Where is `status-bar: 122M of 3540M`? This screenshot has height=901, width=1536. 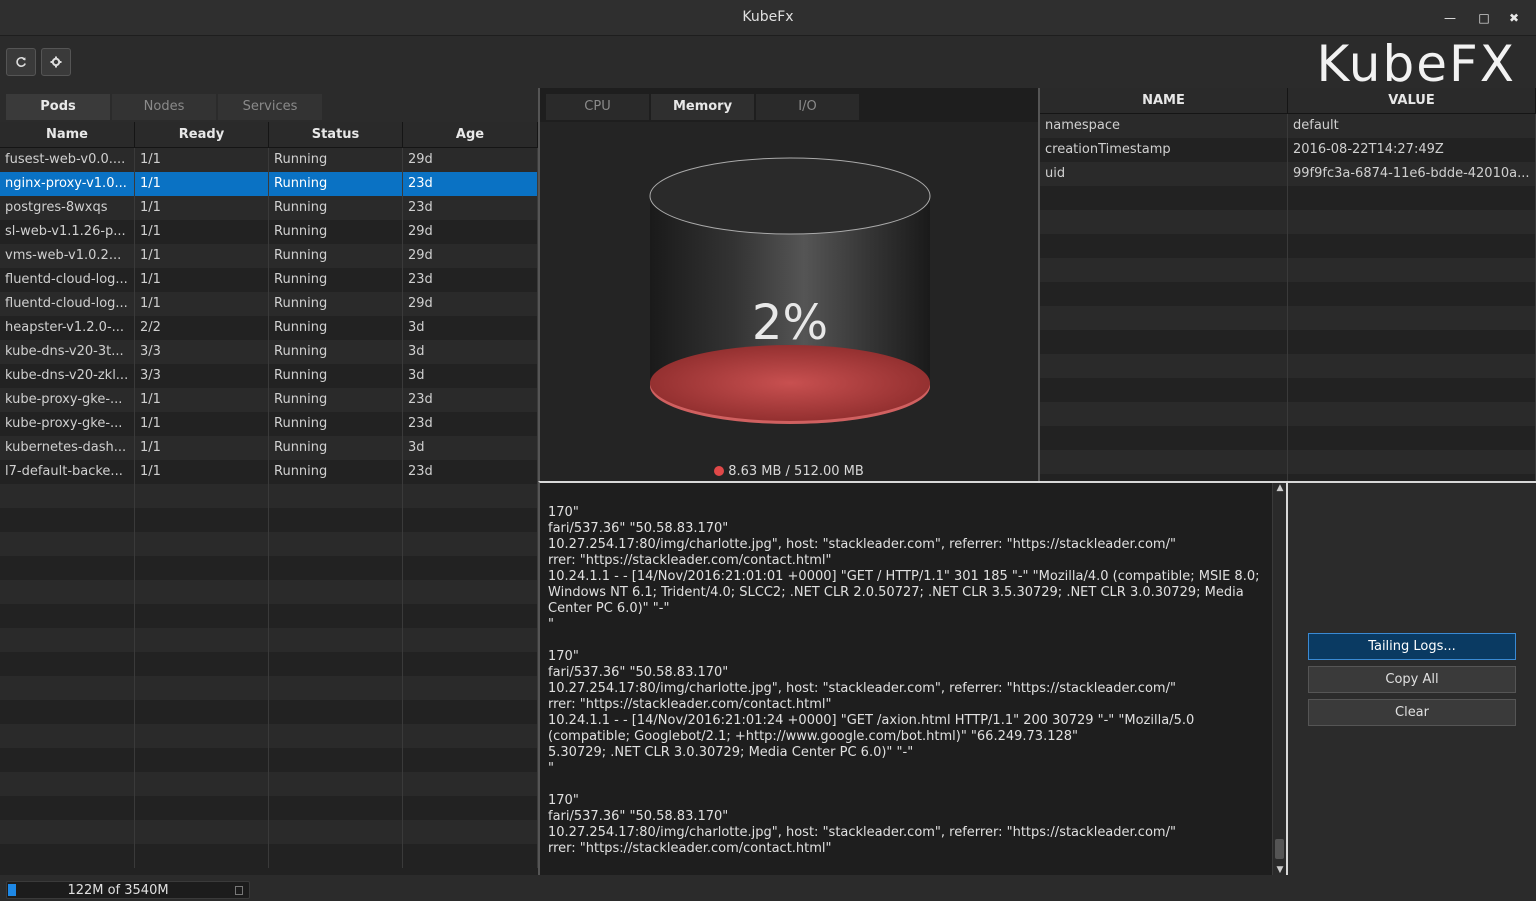 status-bar: 122M of 3540M is located at coordinates (768, 888).